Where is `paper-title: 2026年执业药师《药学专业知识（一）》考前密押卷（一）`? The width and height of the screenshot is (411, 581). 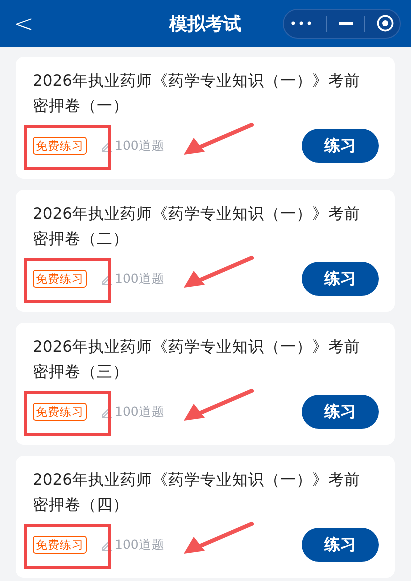
paper-title: 2026年执业药师《药学专业知识（一）》考前密押卷（一） is located at coordinates (197, 94).